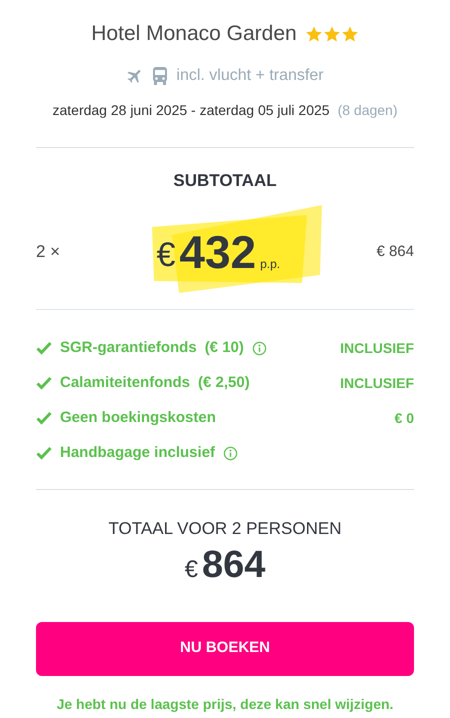 Image resolution: width=450 pixels, height=718 pixels. I want to click on fee-amount: (€ 2,50), so click(224, 382).